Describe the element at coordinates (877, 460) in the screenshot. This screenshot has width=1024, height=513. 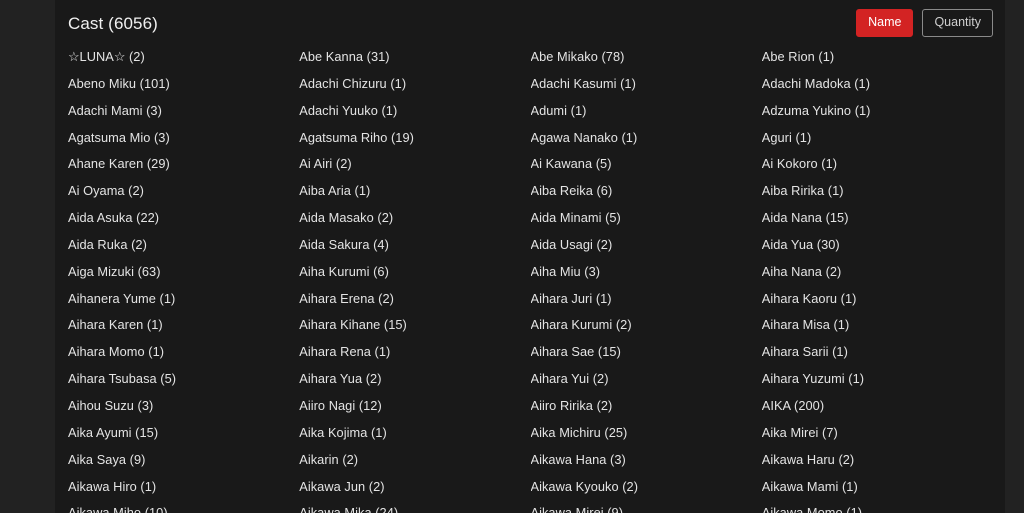
I see `cast-list-item: Aikawa Haru (2)` at that location.